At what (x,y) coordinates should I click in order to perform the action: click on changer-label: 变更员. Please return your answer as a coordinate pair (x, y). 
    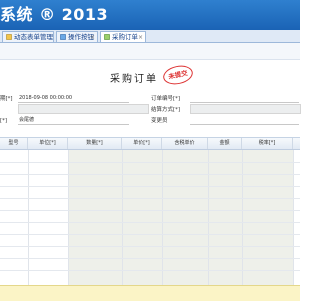
    Looking at the image, I should click on (159, 121).